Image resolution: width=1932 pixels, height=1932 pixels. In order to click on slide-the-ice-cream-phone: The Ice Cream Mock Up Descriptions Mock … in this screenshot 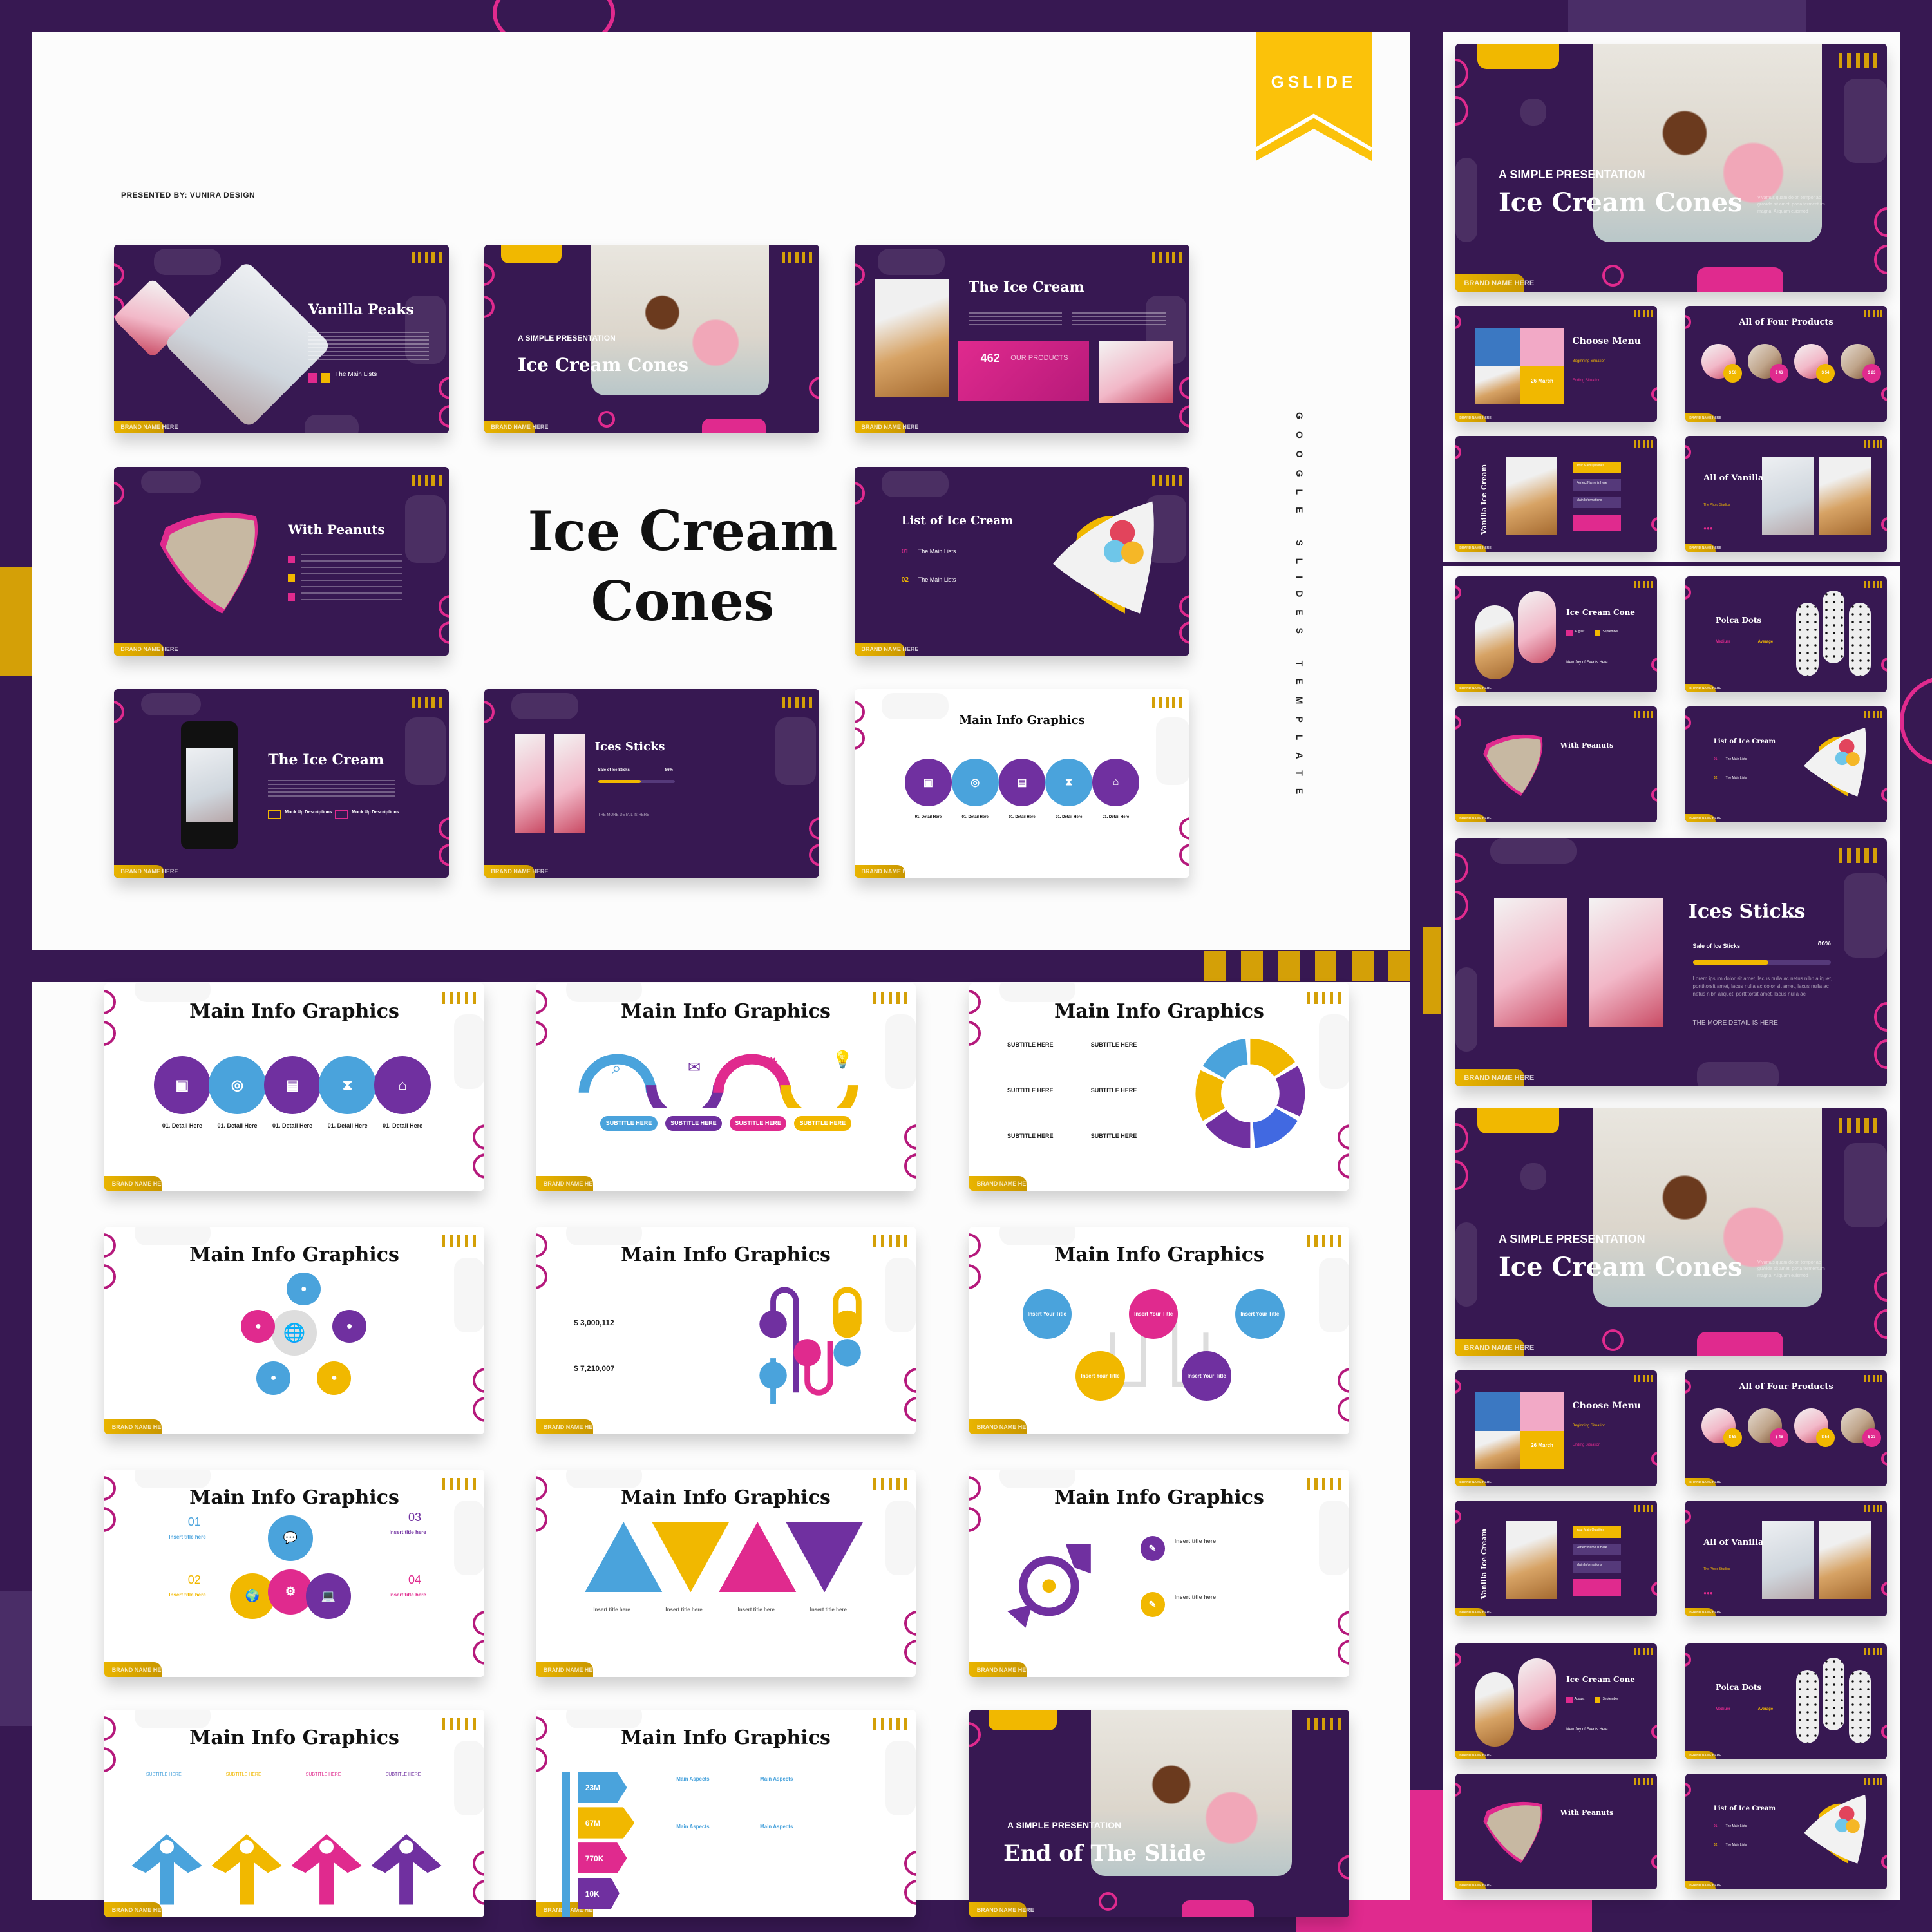, I will do `click(281, 783)`.